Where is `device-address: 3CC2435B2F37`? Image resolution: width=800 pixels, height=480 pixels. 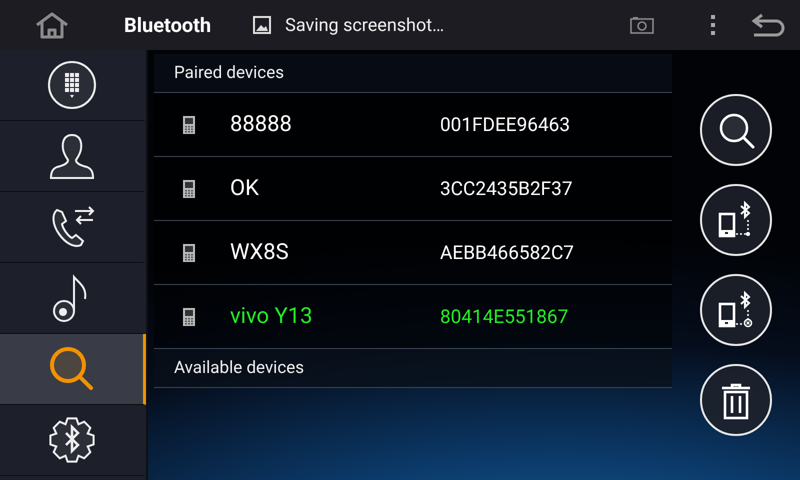
device-address: 3CC2435B2F37 is located at coordinates (506, 188).